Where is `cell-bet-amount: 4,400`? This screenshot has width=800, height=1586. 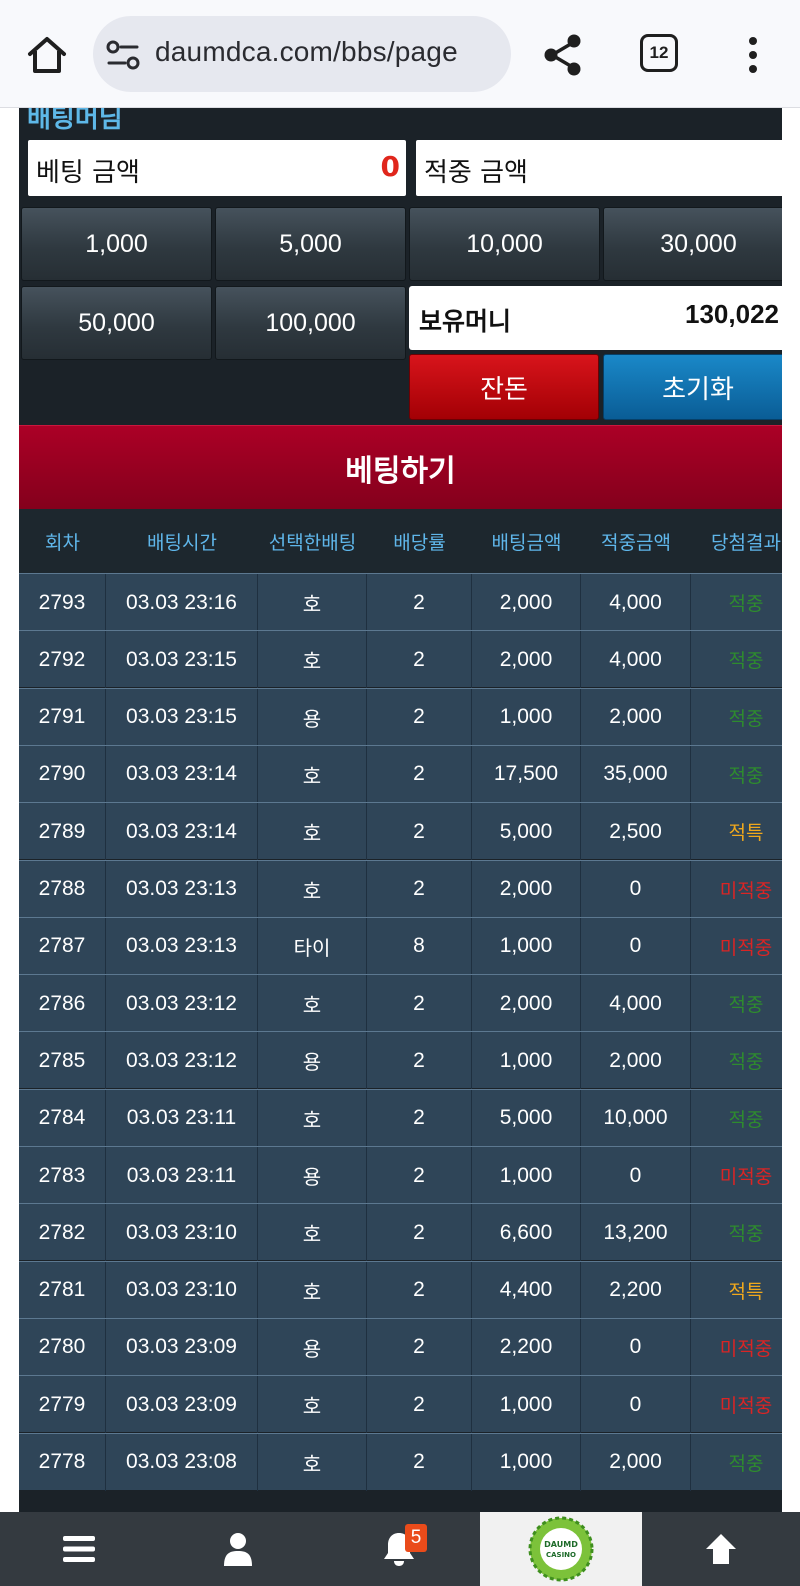 cell-bet-amount: 4,400 is located at coordinates (526, 1290).